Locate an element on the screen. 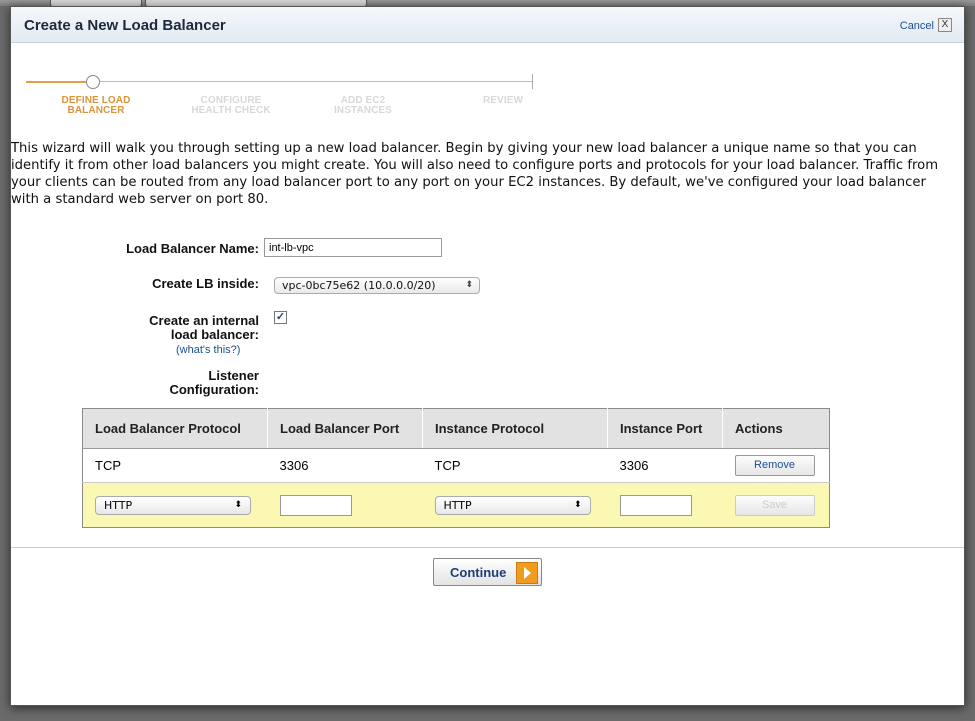 This screenshot has height=721, width=975. table-row: TCP 3306 TCP 3306 Remove is located at coordinates (456, 465).